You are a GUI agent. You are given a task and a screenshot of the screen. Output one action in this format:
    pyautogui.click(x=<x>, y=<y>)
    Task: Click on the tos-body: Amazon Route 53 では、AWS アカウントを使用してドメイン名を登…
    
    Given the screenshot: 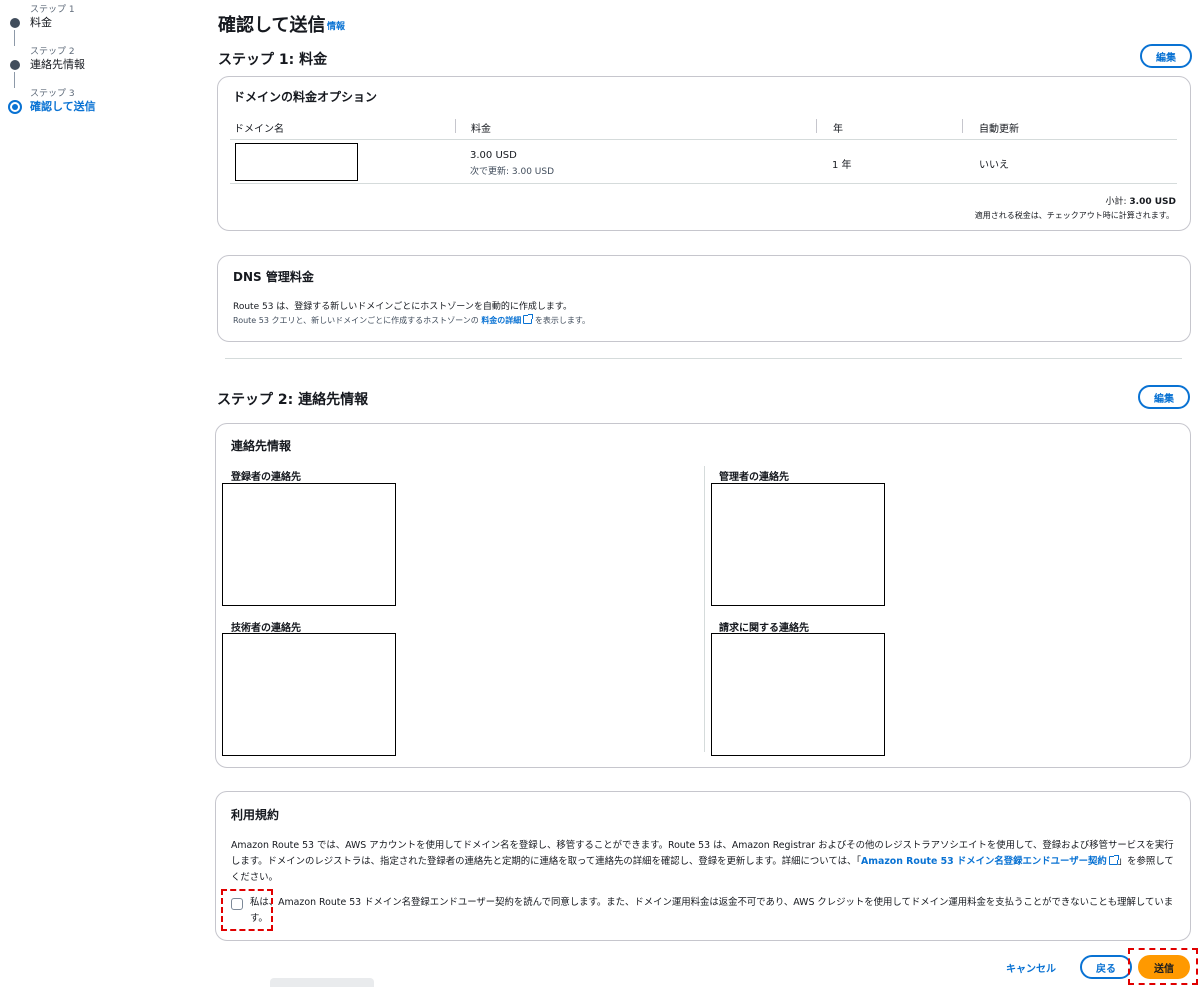 What is the action you would take?
    pyautogui.click(x=703, y=862)
    